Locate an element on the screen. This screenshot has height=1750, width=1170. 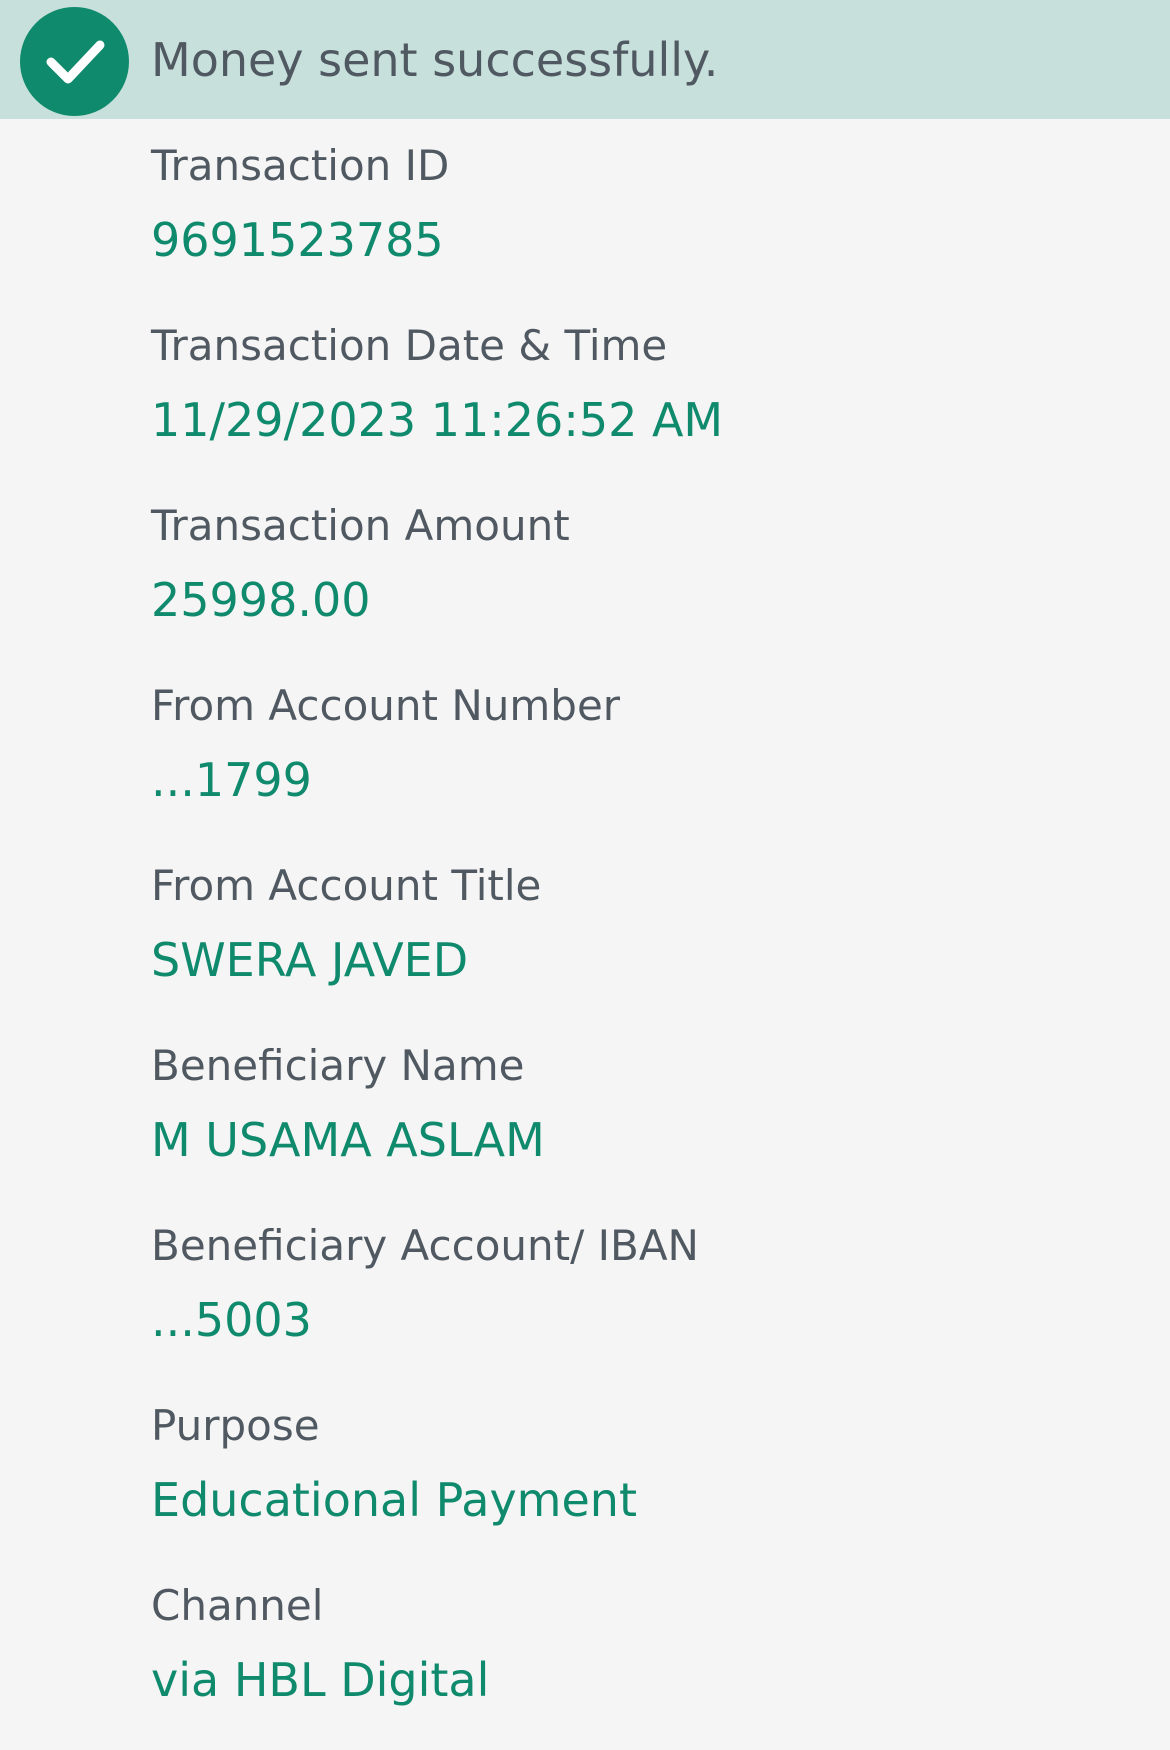
success-message: Money sent successfully. is located at coordinates (435, 60).